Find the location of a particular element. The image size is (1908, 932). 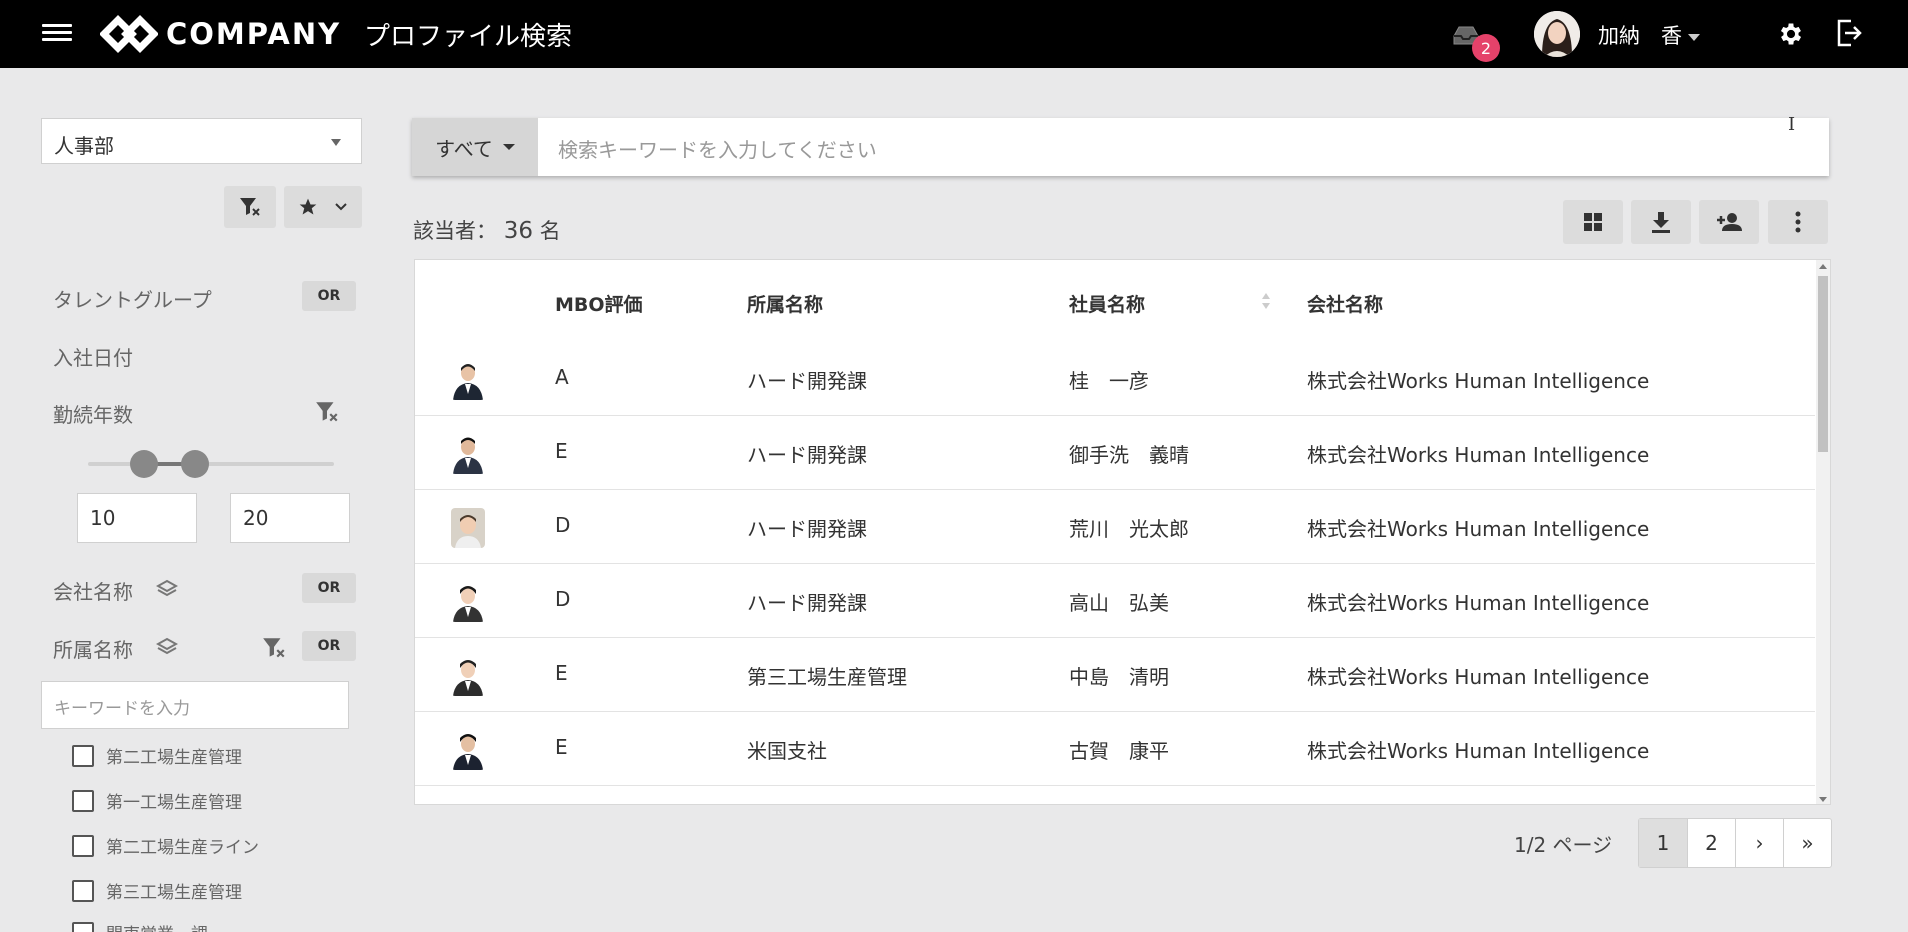

next-page-button: › is located at coordinates (1759, 843).